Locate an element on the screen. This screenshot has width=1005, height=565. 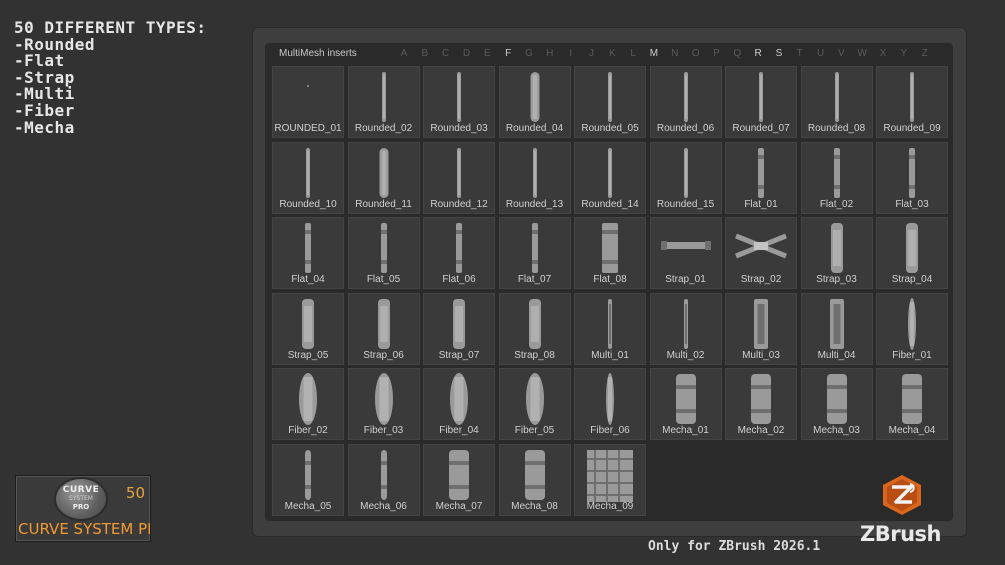
insert-tile: Mecha_02 is located at coordinates (761, 404).